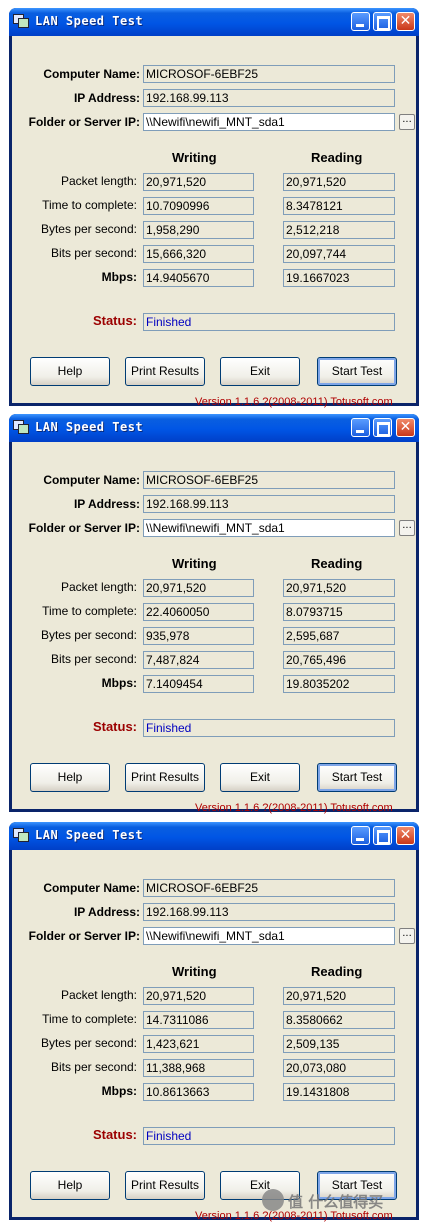  I want to click on writing-mbps: 14.9405670, so click(198, 278).